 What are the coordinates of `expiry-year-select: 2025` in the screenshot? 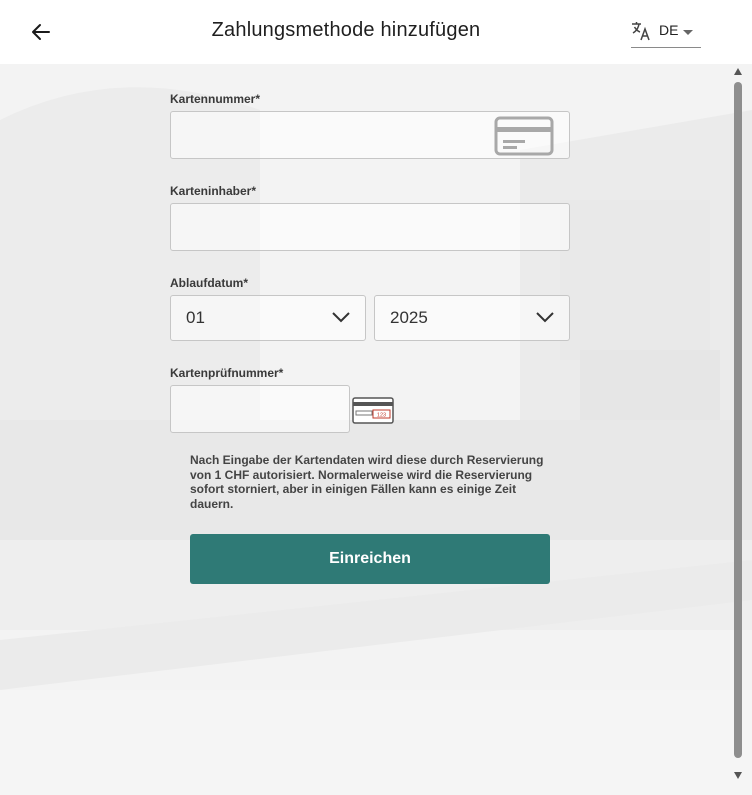 It's located at (472, 318).